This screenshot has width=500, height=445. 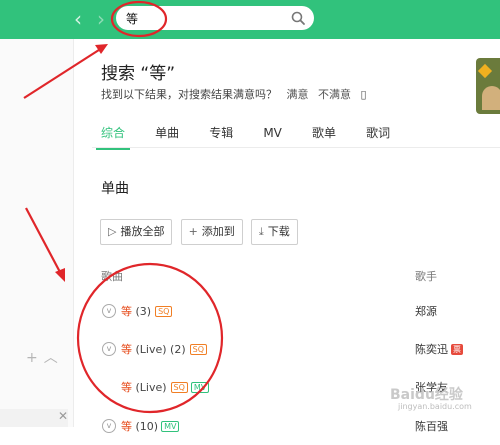 What do you see at coordinates (296, 147) in the screenshot?
I see `tabs-divider` at bounding box center [296, 147].